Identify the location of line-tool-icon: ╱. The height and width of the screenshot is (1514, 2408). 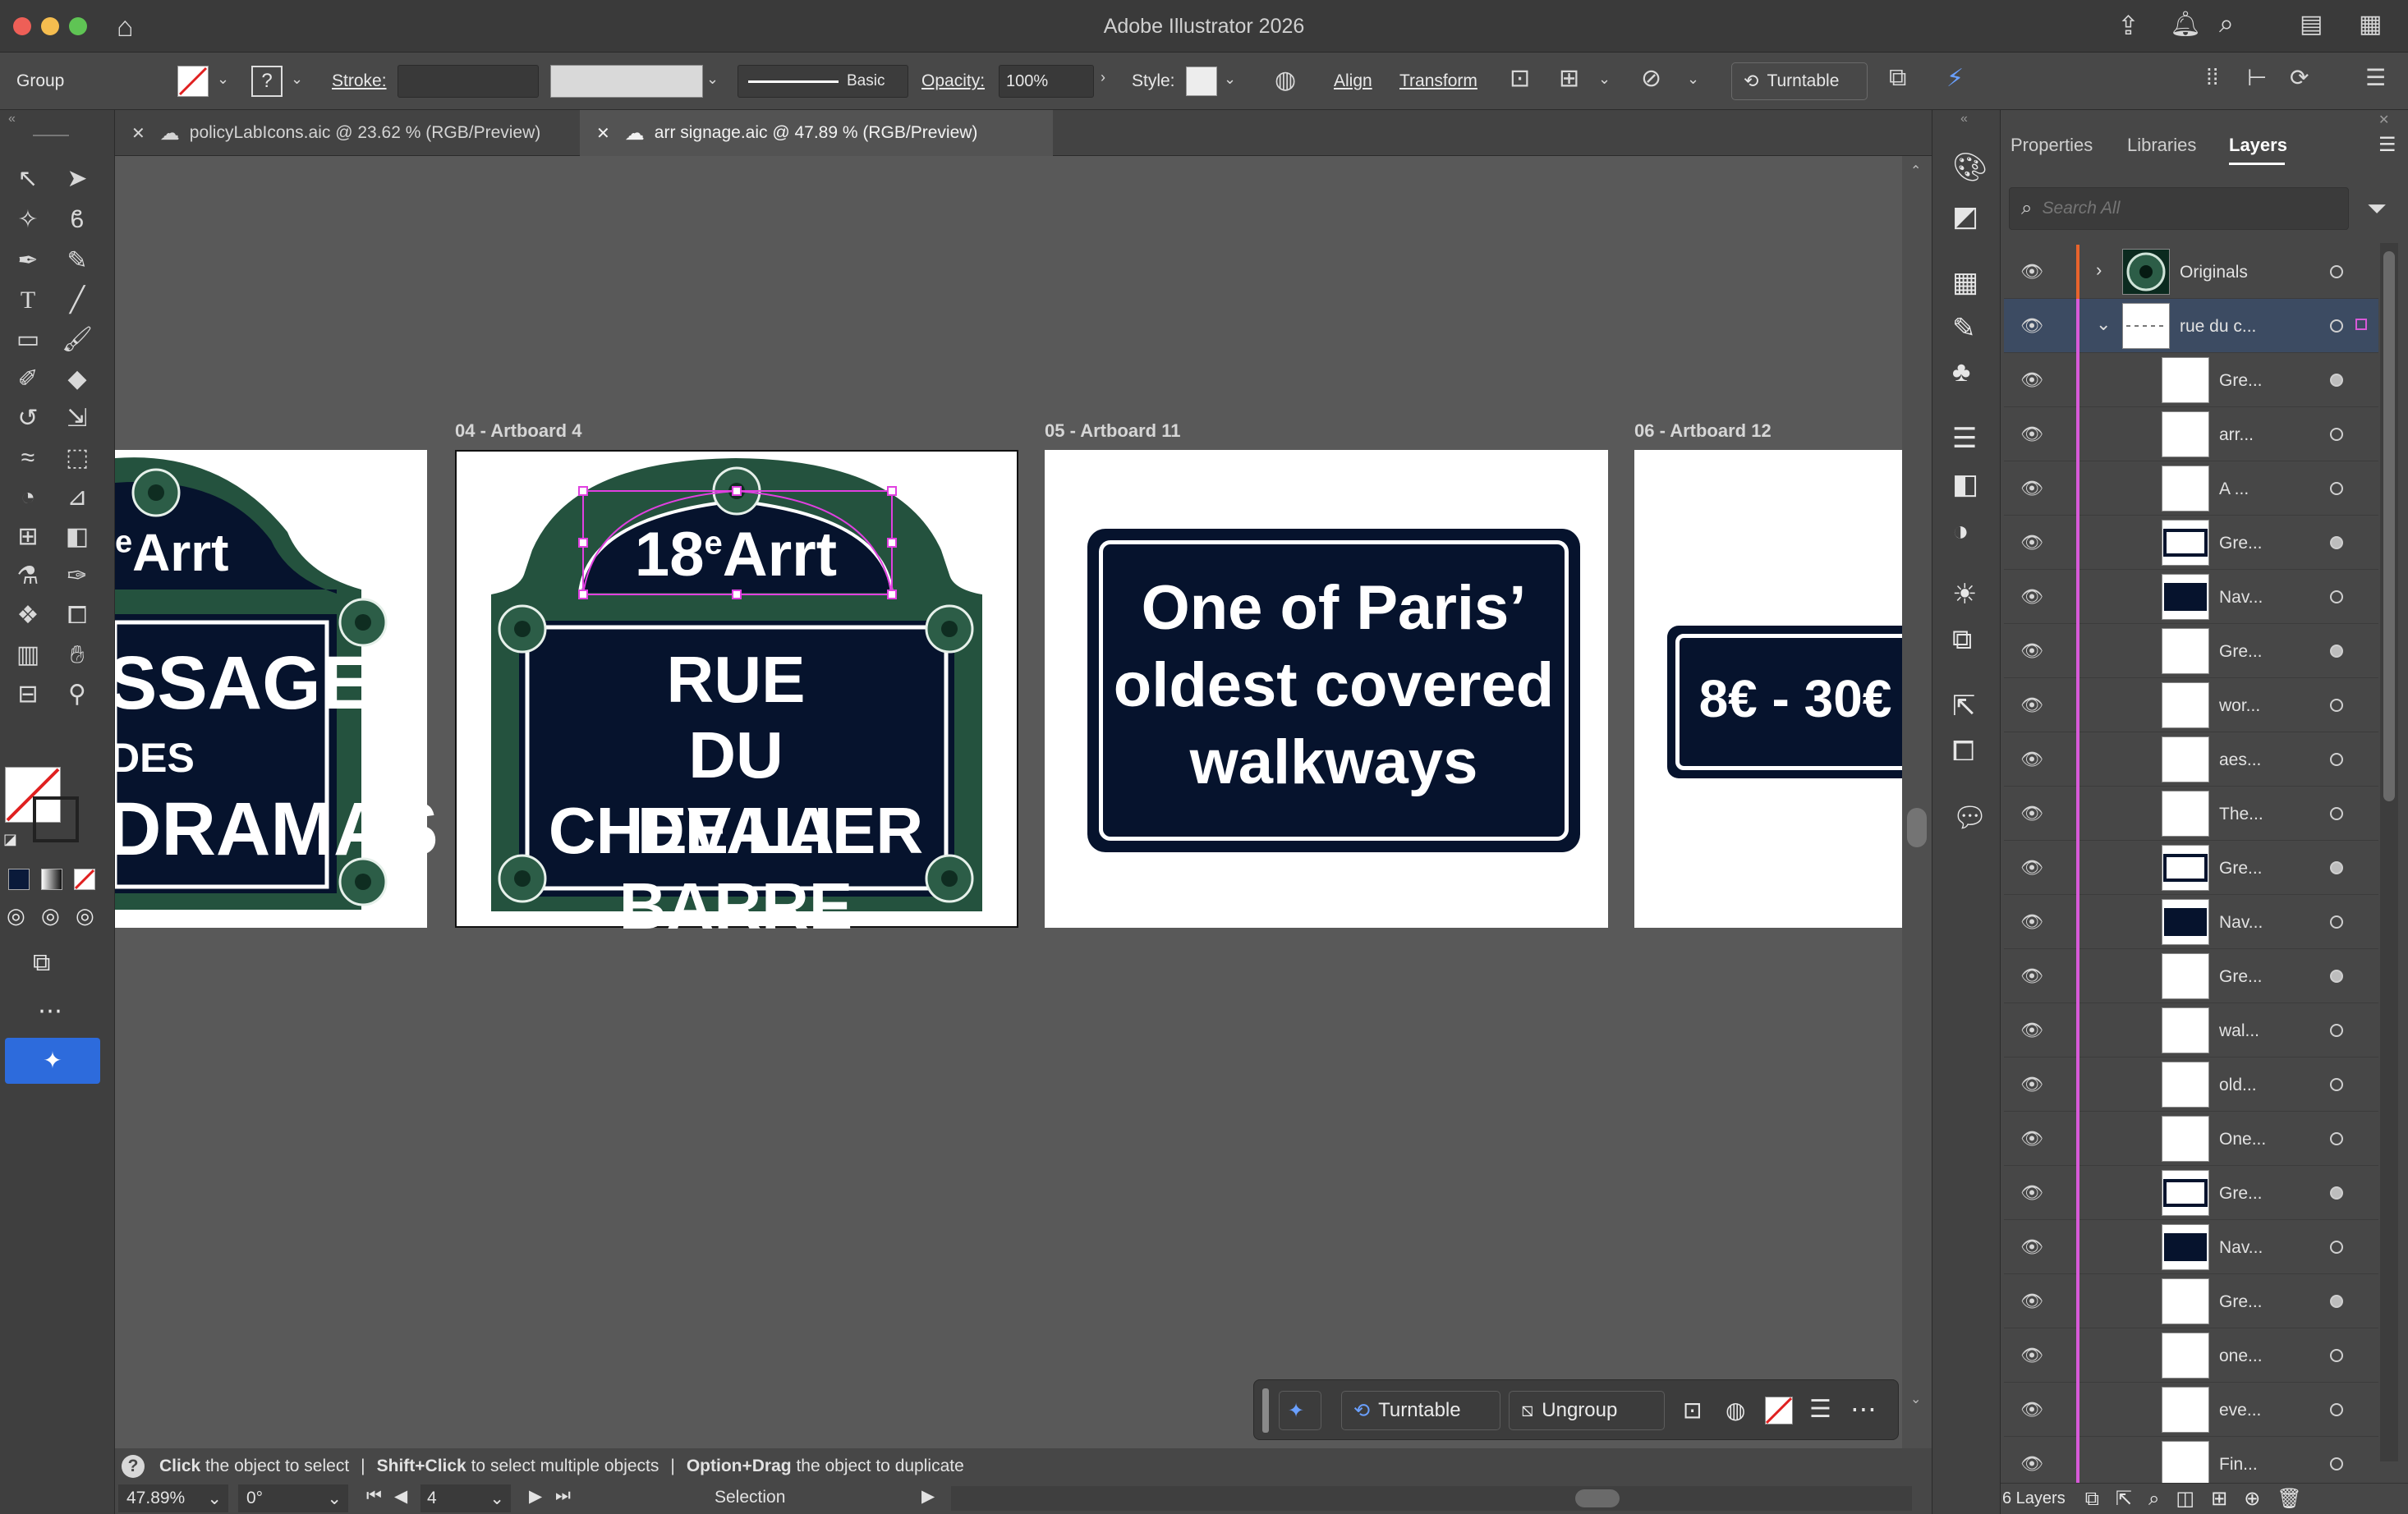
(77, 300).